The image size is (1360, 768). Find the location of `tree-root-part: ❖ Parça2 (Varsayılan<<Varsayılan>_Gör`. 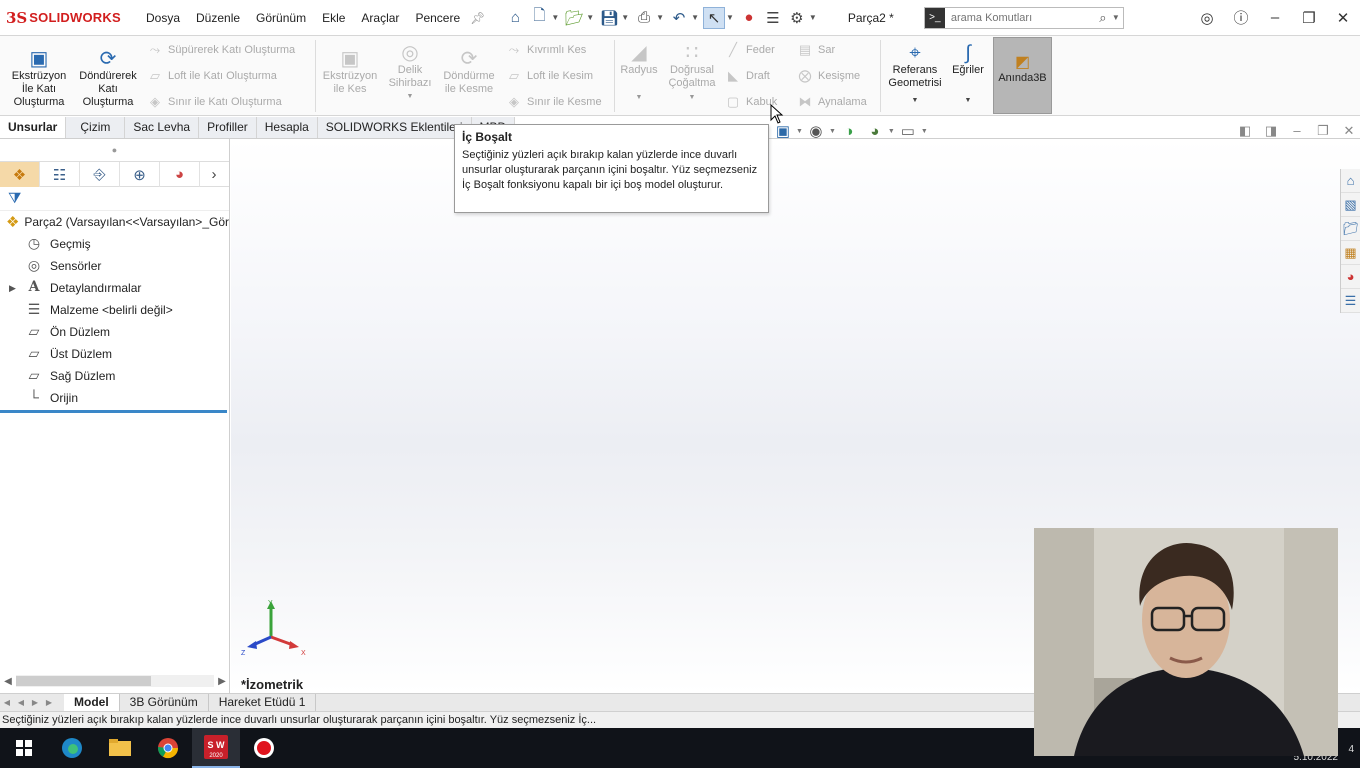

tree-root-part: ❖ Parça2 (Varsayılan<<Varsayılan>_Gör is located at coordinates (114, 222).